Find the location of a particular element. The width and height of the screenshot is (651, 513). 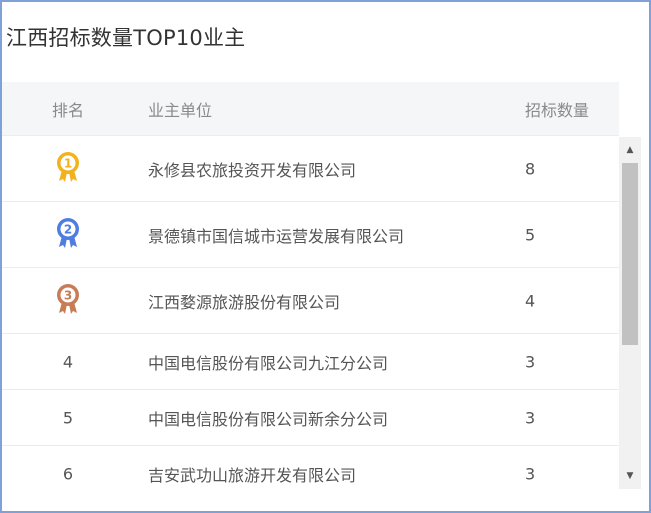

owner-cell: 景德镇市国信城市运营发展有限公司 is located at coordinates (276, 236).